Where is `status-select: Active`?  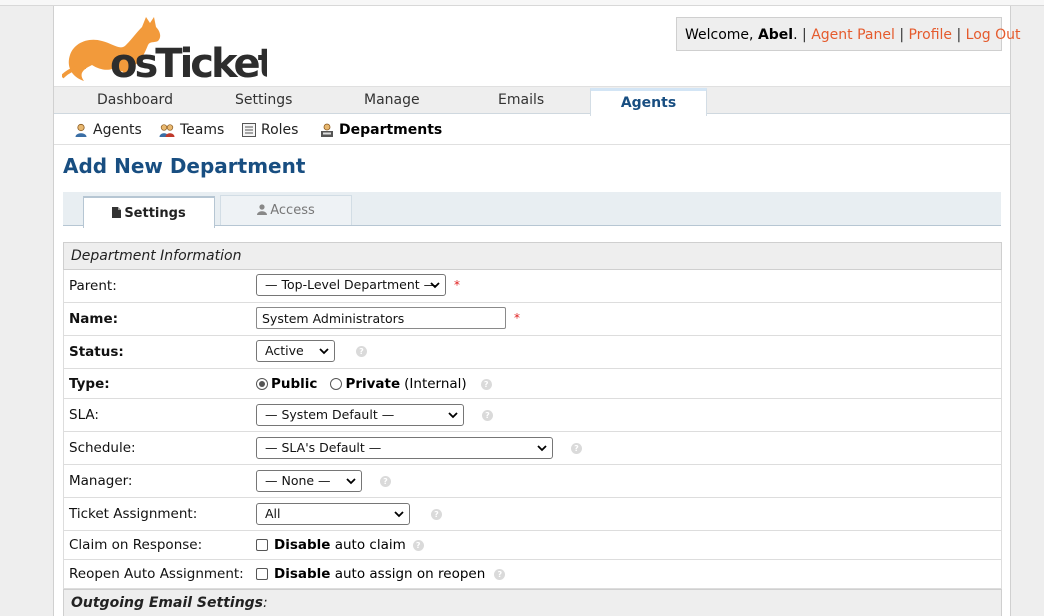 status-select: Active is located at coordinates (295, 351).